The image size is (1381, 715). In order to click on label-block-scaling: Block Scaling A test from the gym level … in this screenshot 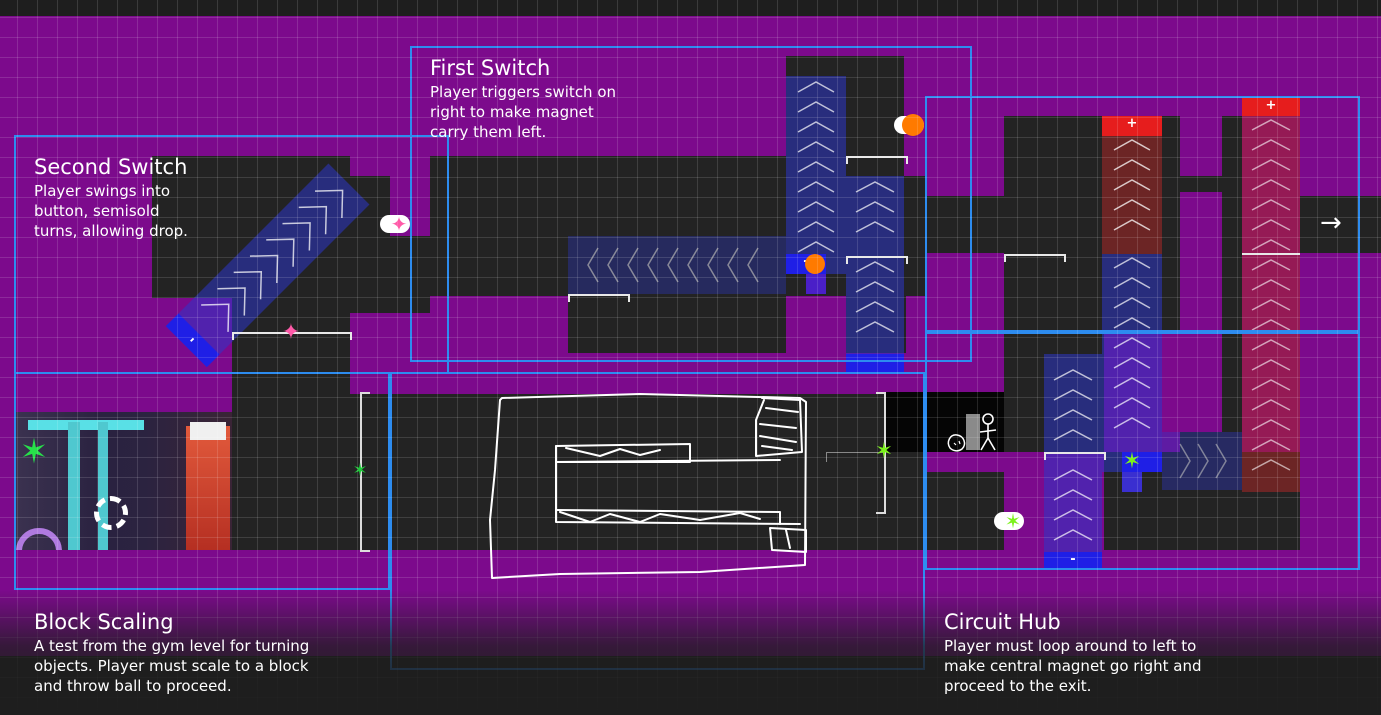, I will do `click(171, 653)`.